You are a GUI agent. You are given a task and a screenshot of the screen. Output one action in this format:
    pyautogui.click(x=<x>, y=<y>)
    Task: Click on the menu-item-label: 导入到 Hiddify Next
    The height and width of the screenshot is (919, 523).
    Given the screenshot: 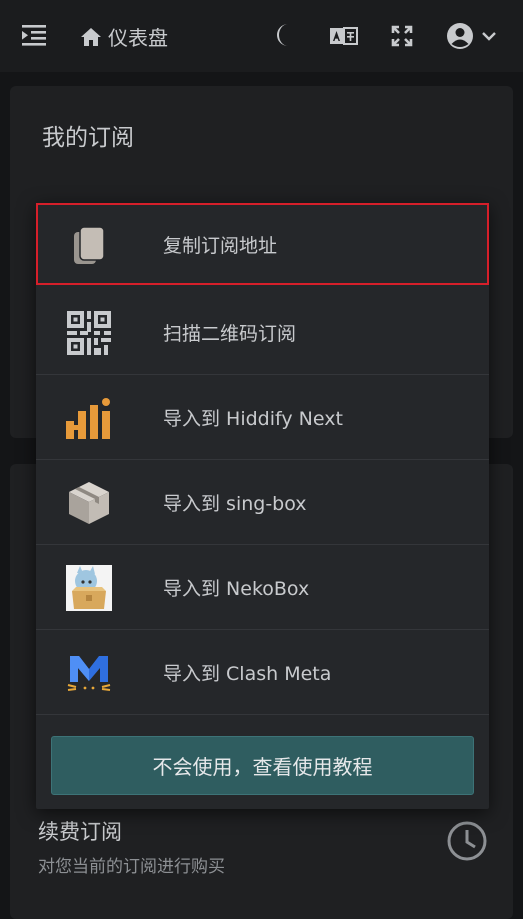 What is the action you would take?
    pyautogui.click(x=253, y=418)
    